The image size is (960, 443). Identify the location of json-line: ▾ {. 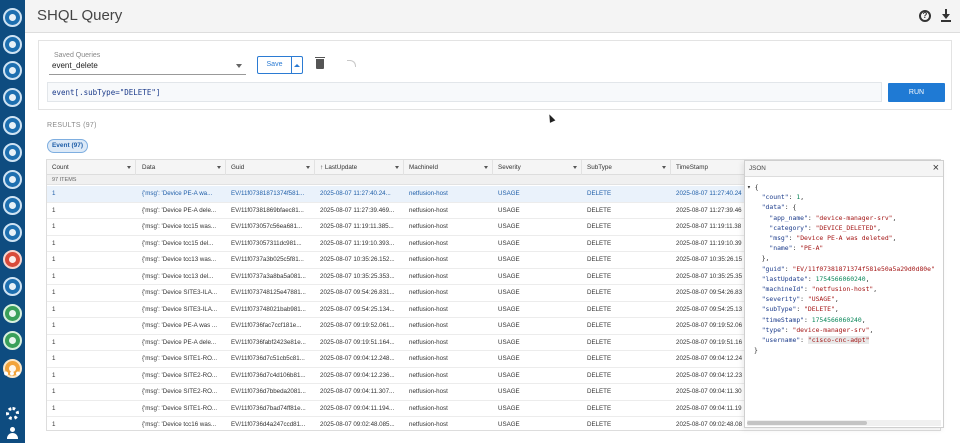
(753, 187).